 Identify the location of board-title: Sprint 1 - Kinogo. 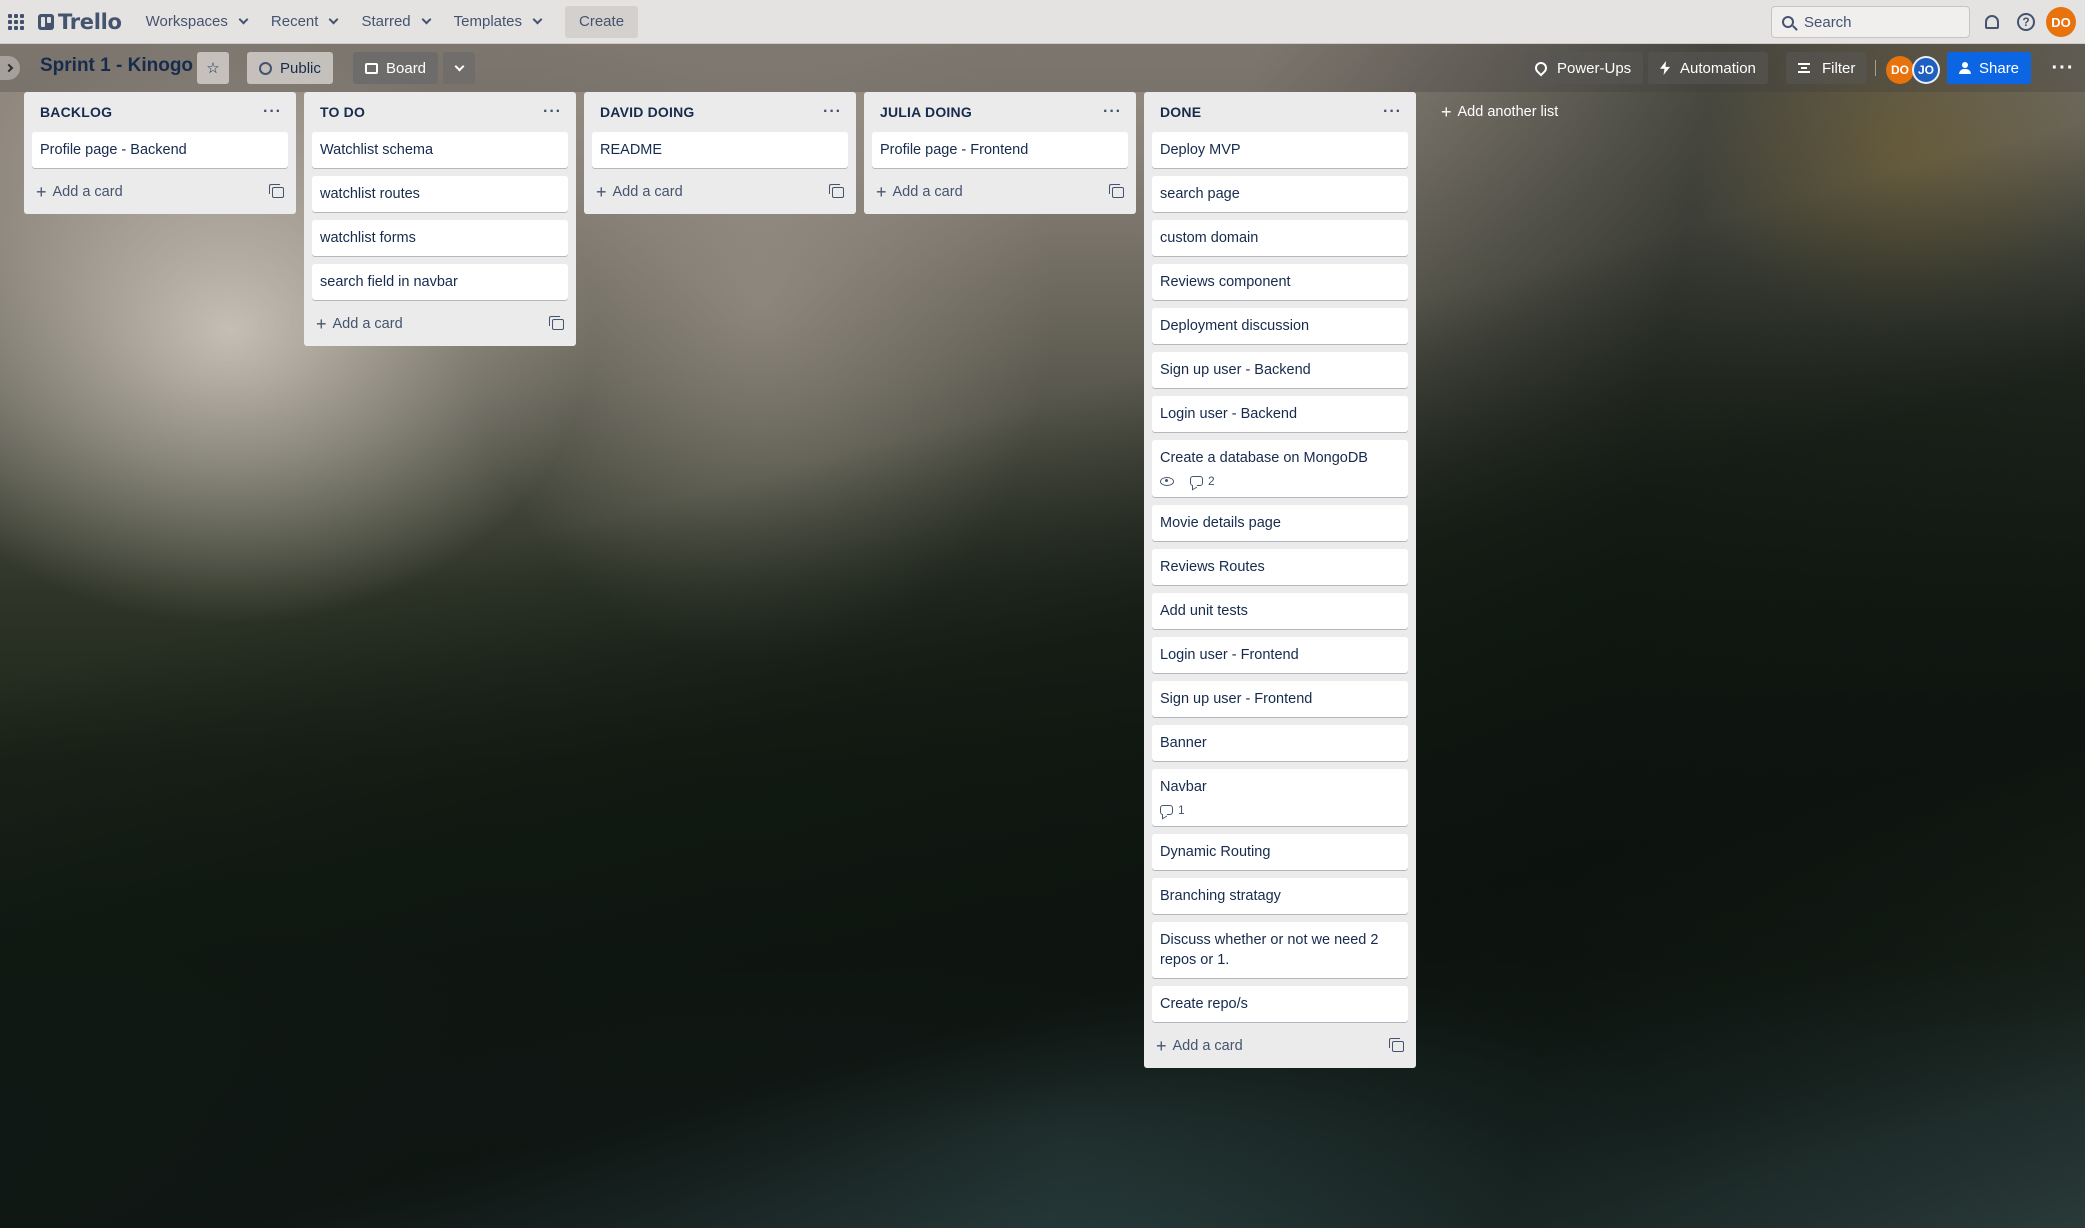
(116, 66).